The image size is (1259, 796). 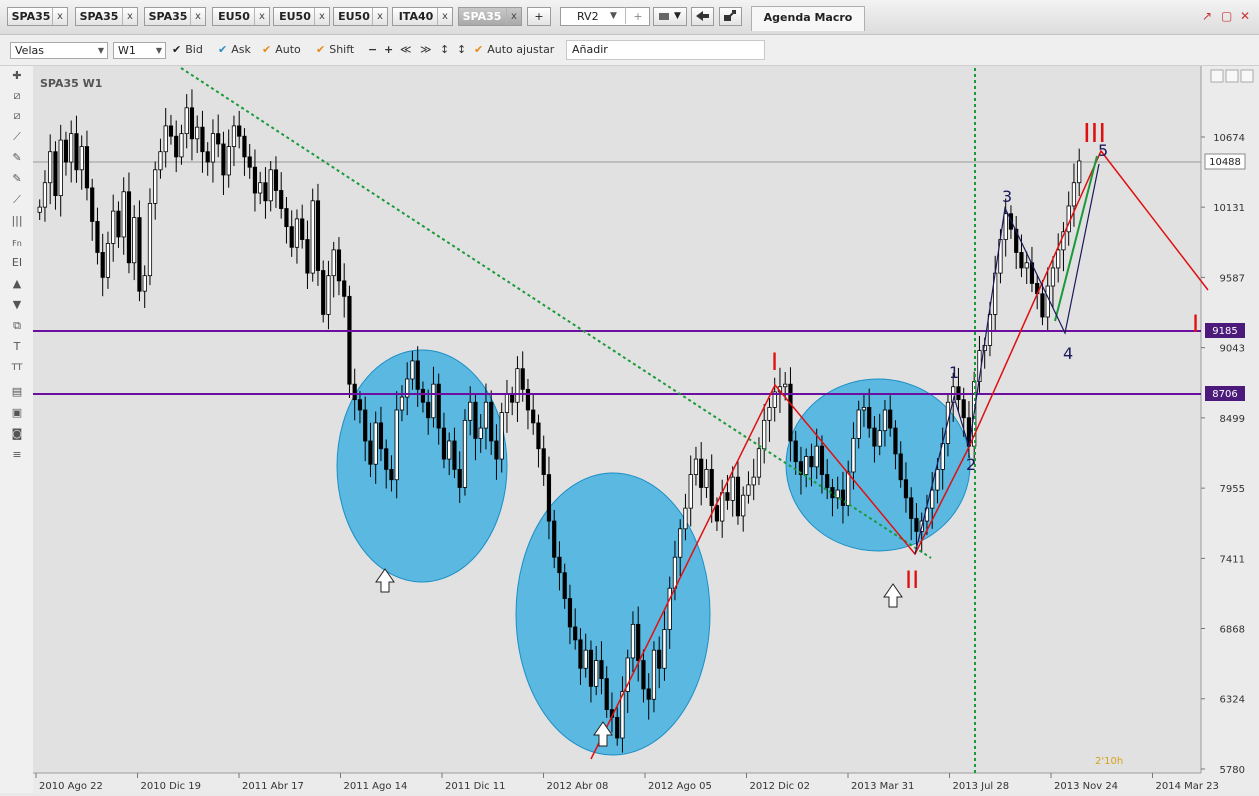 I want to click on elliott-icon: EI, so click(x=17, y=263).